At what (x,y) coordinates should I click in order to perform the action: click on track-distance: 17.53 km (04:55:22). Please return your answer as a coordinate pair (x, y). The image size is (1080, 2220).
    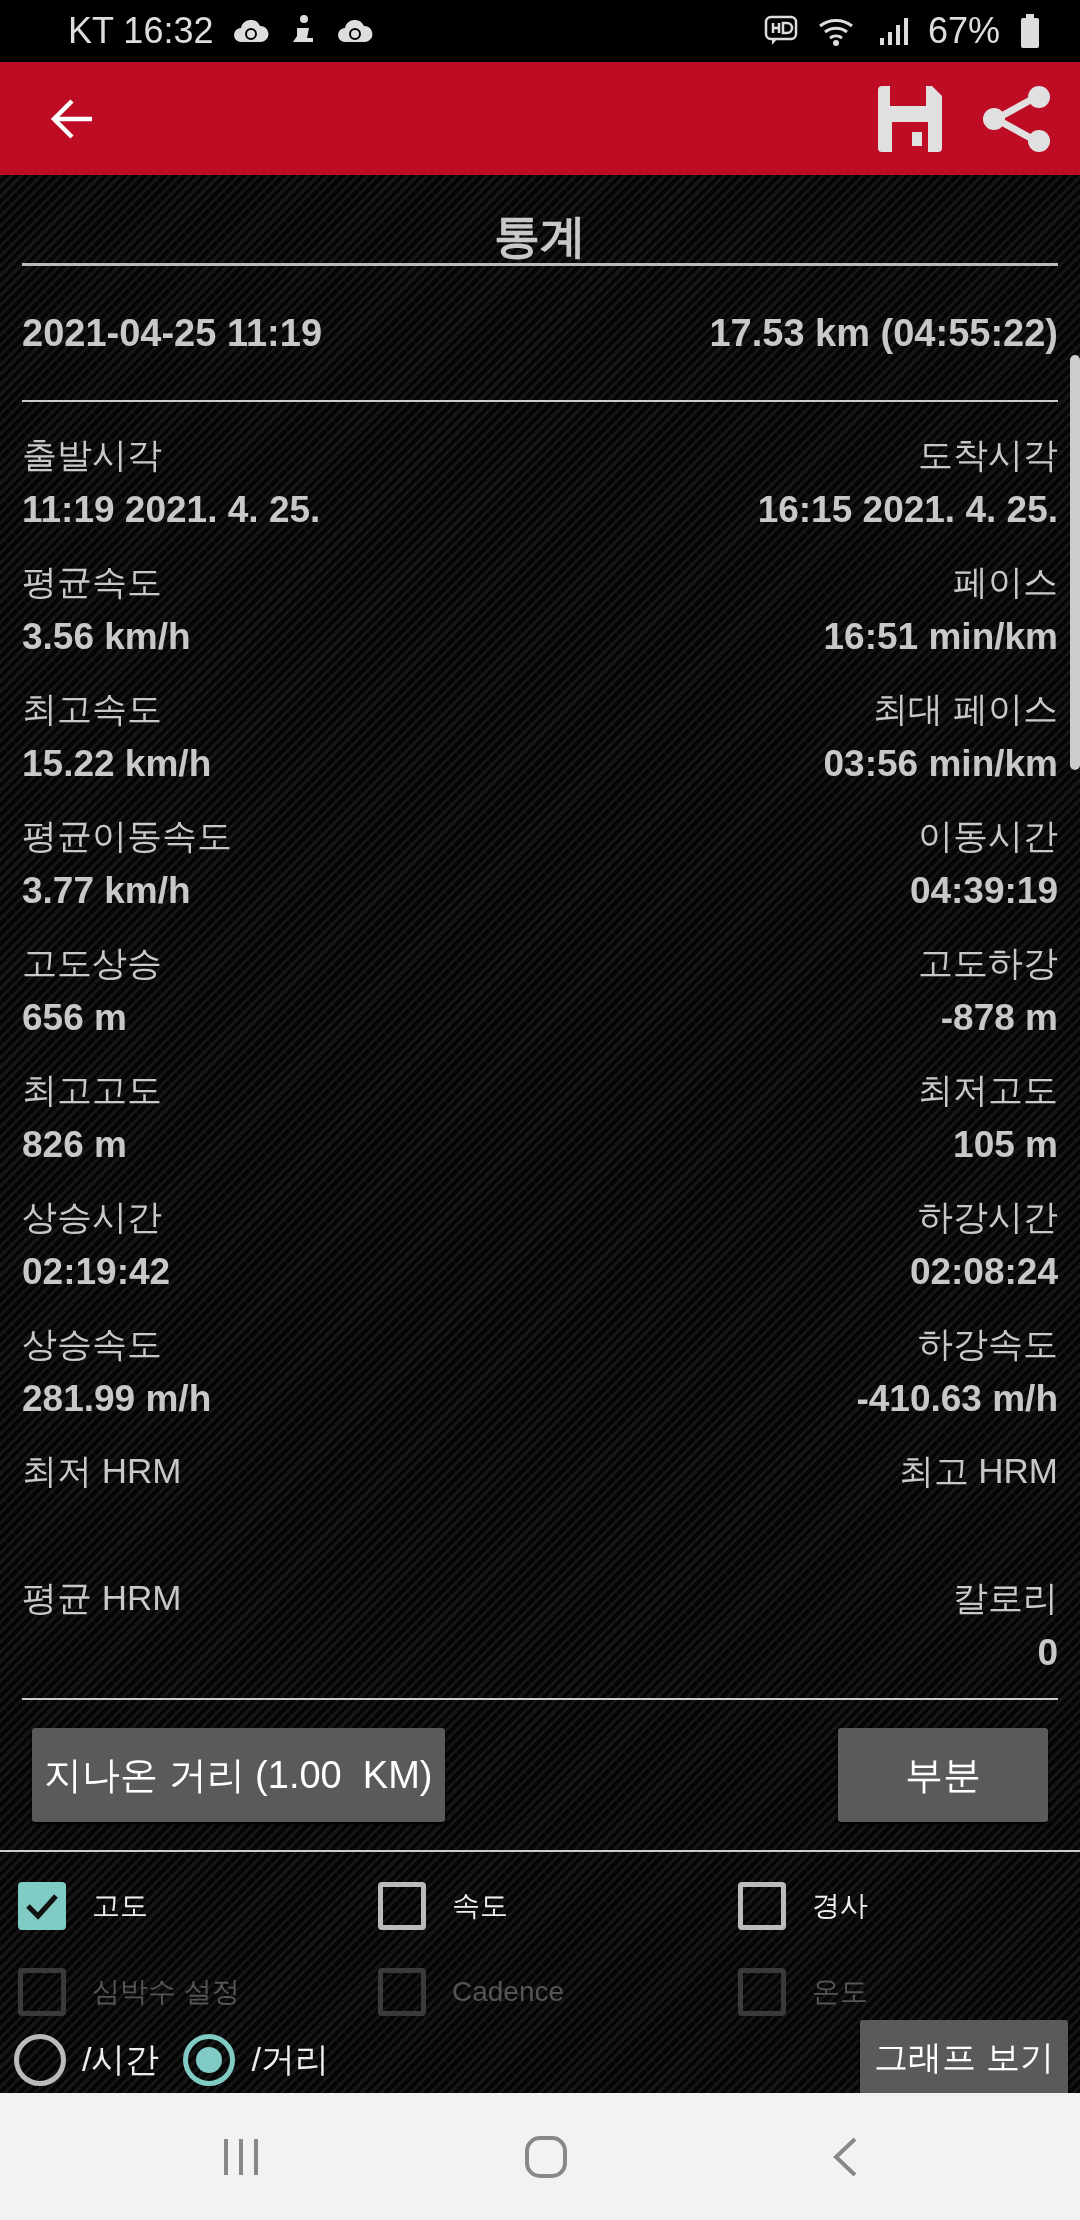
    Looking at the image, I should click on (883, 333).